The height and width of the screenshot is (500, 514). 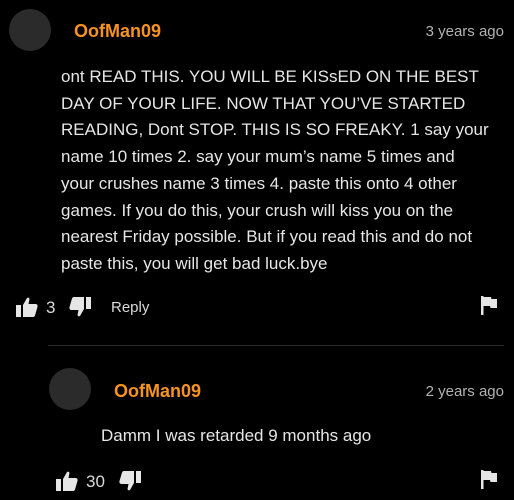 What do you see at coordinates (130, 307) in the screenshot?
I see `reply-button: Reply` at bounding box center [130, 307].